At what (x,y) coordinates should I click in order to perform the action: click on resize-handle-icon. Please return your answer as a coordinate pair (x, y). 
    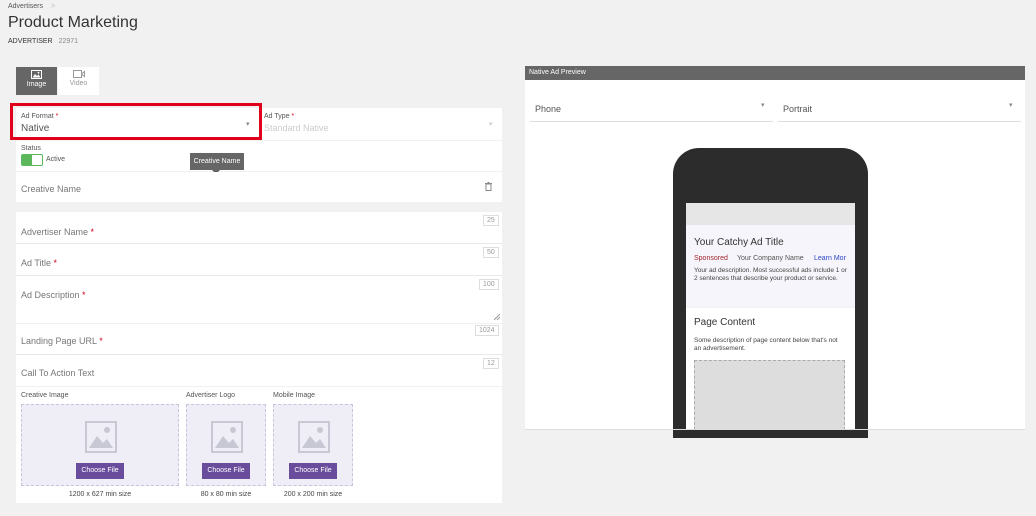
    Looking at the image, I should click on (497, 317).